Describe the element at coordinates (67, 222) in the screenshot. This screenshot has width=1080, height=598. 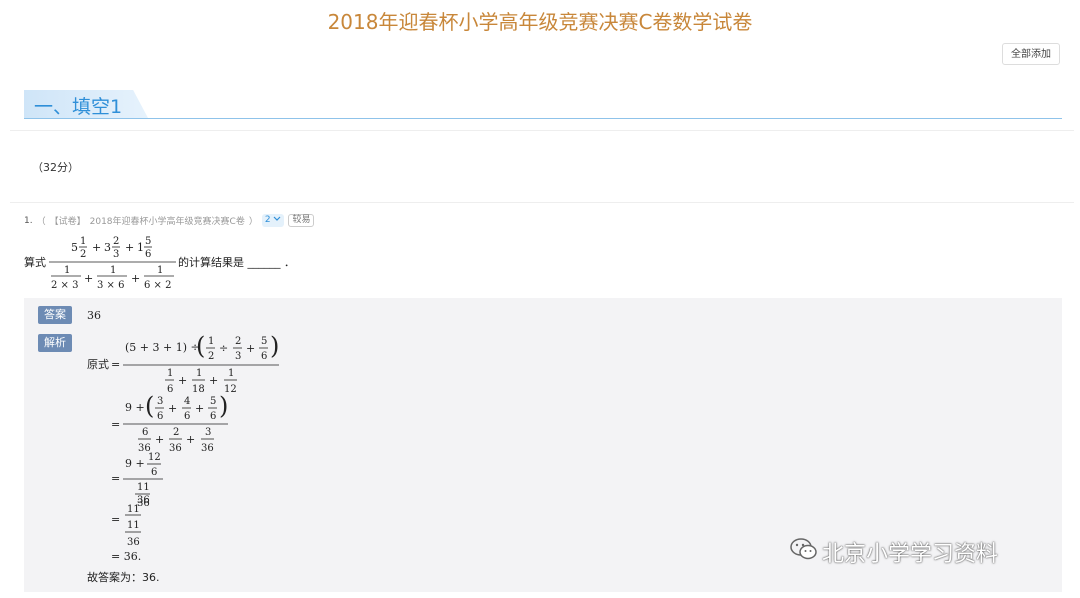
I see `source-tag: 【试卷】` at that location.